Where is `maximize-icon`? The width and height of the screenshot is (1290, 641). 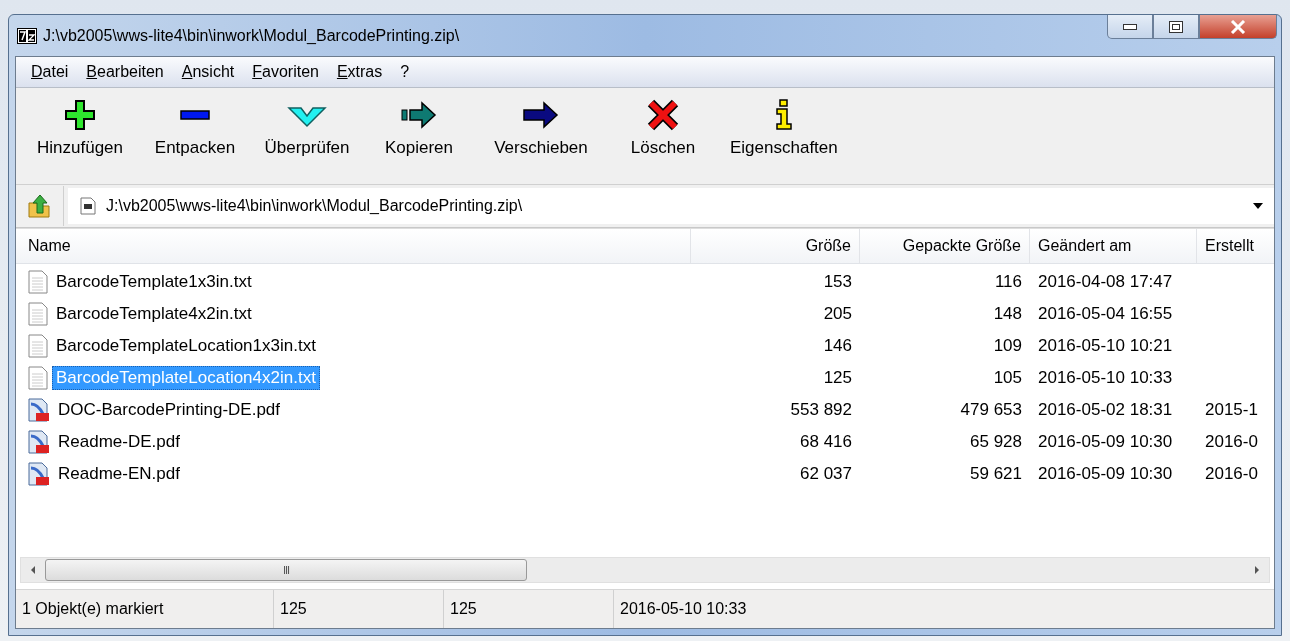
maximize-icon is located at coordinates (1176, 26).